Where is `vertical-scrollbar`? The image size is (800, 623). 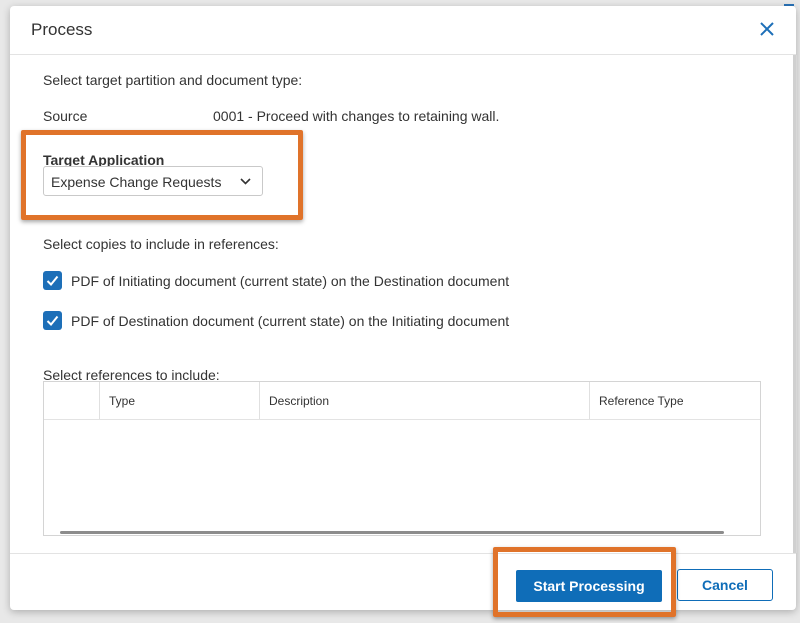
vertical-scrollbar is located at coordinates (794, 304).